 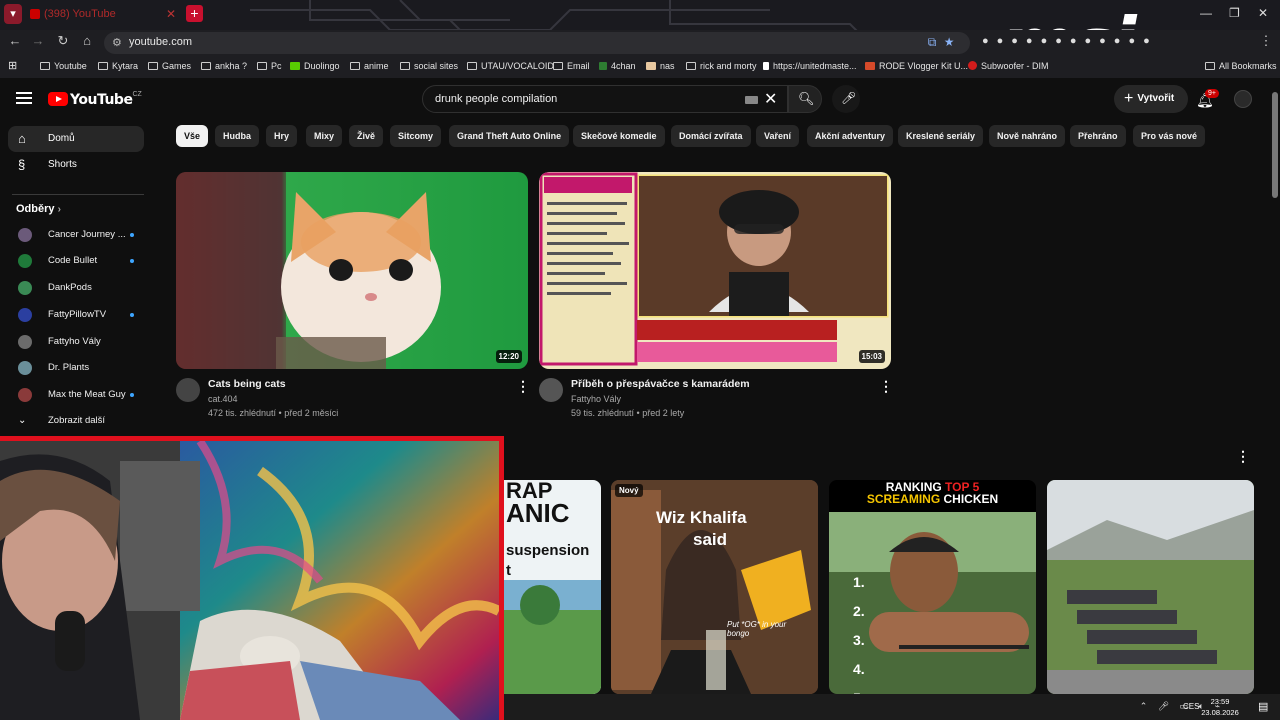 I want to click on nas-icon, so click(x=651, y=66).